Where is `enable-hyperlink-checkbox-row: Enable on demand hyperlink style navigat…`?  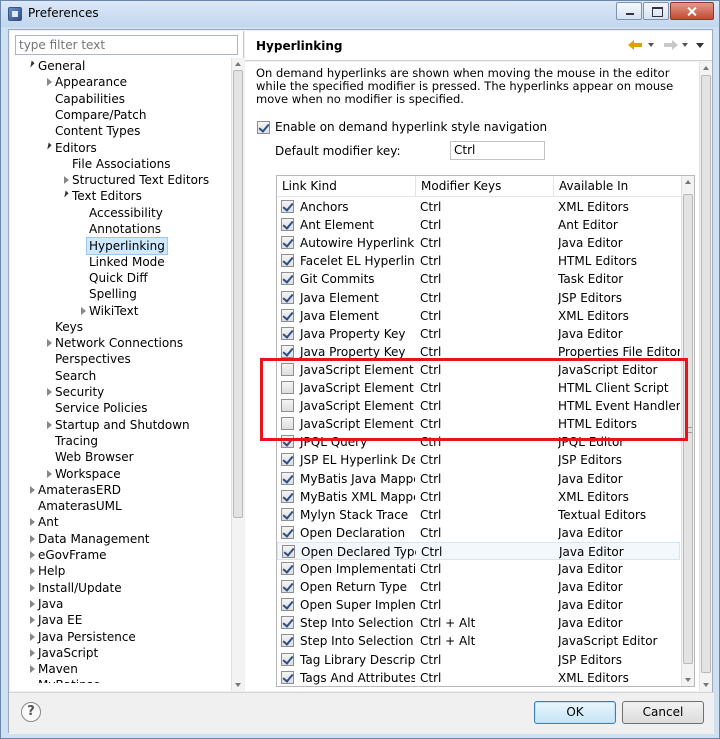 enable-hyperlink-checkbox-row: Enable on demand hyperlink style navigat… is located at coordinates (402, 127).